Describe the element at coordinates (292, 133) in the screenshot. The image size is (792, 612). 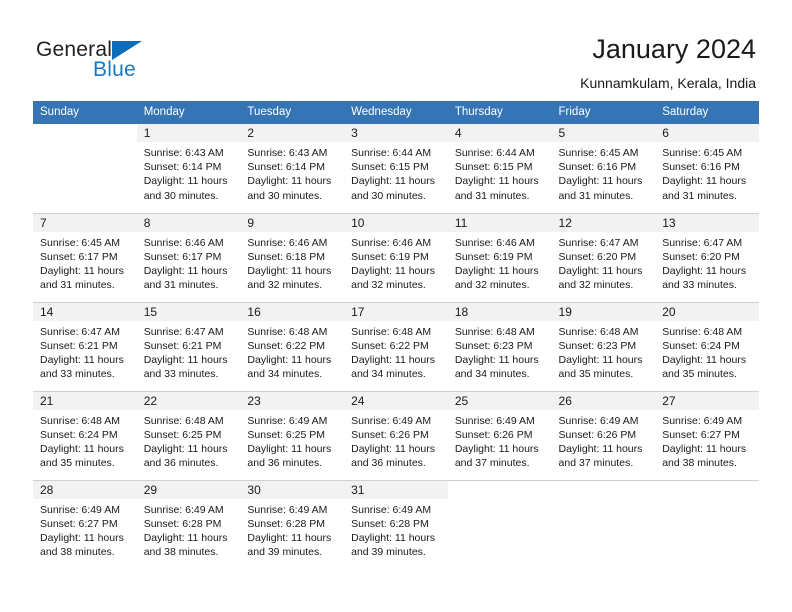
I see `day-number: 2` at that location.